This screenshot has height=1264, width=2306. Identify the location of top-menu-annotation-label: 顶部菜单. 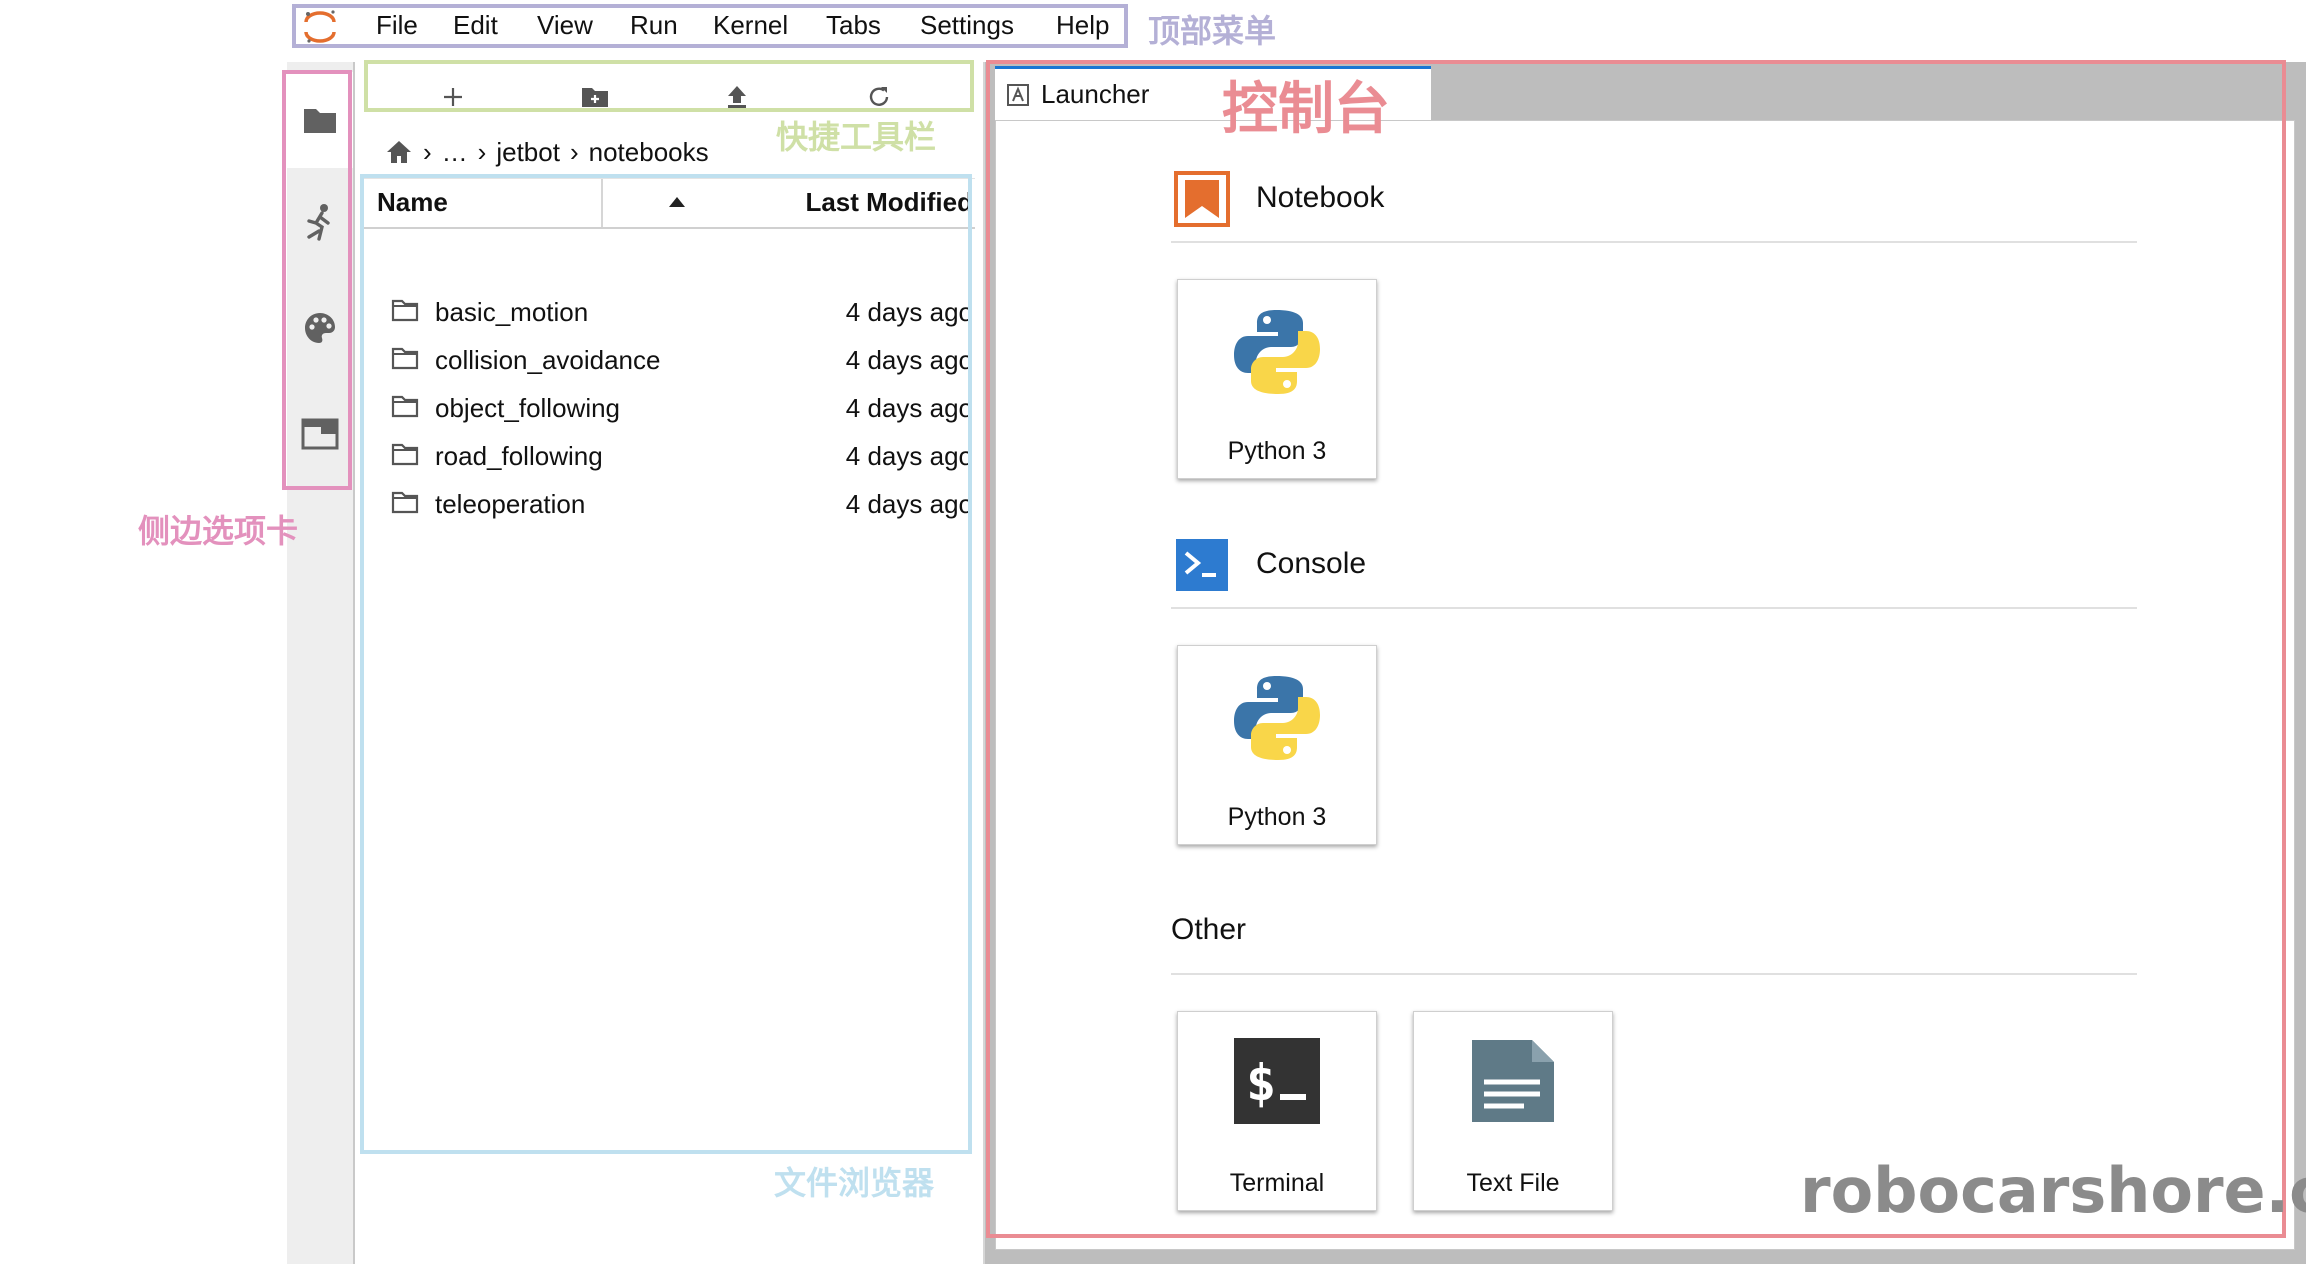
(1212, 31).